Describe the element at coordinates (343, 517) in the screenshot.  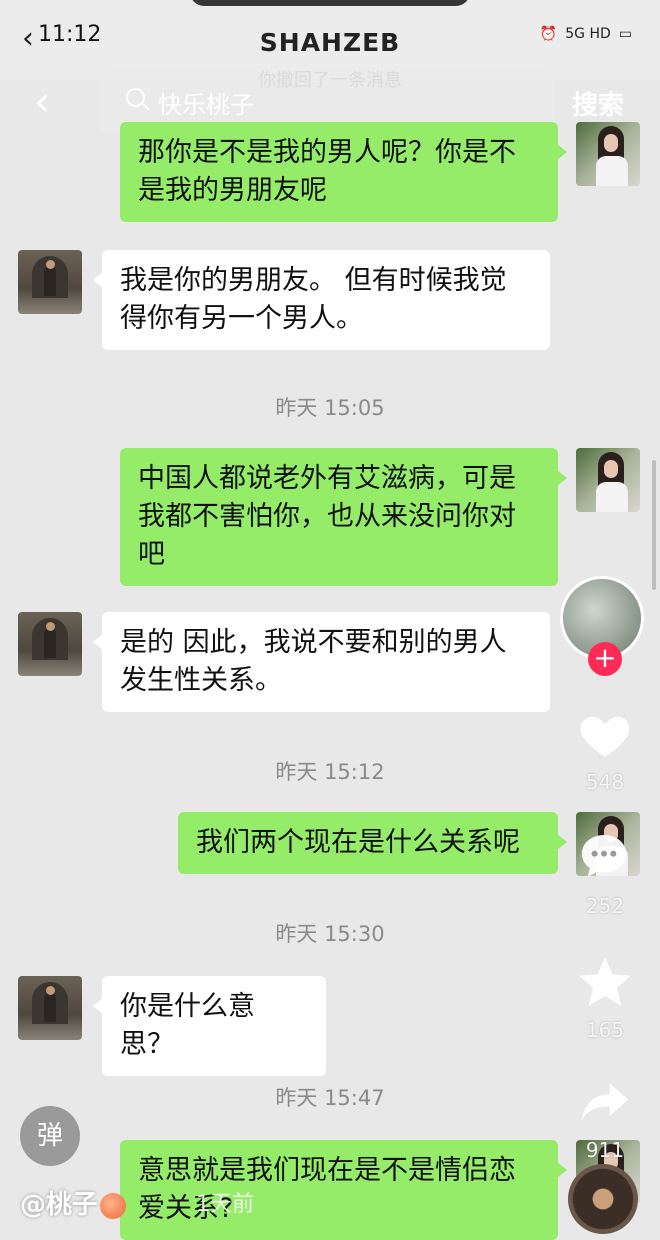
I see `message-bubble-sent: 中国人都说老外有艾滋病，可是我都不害怕你，也从来没问你对吧` at that location.